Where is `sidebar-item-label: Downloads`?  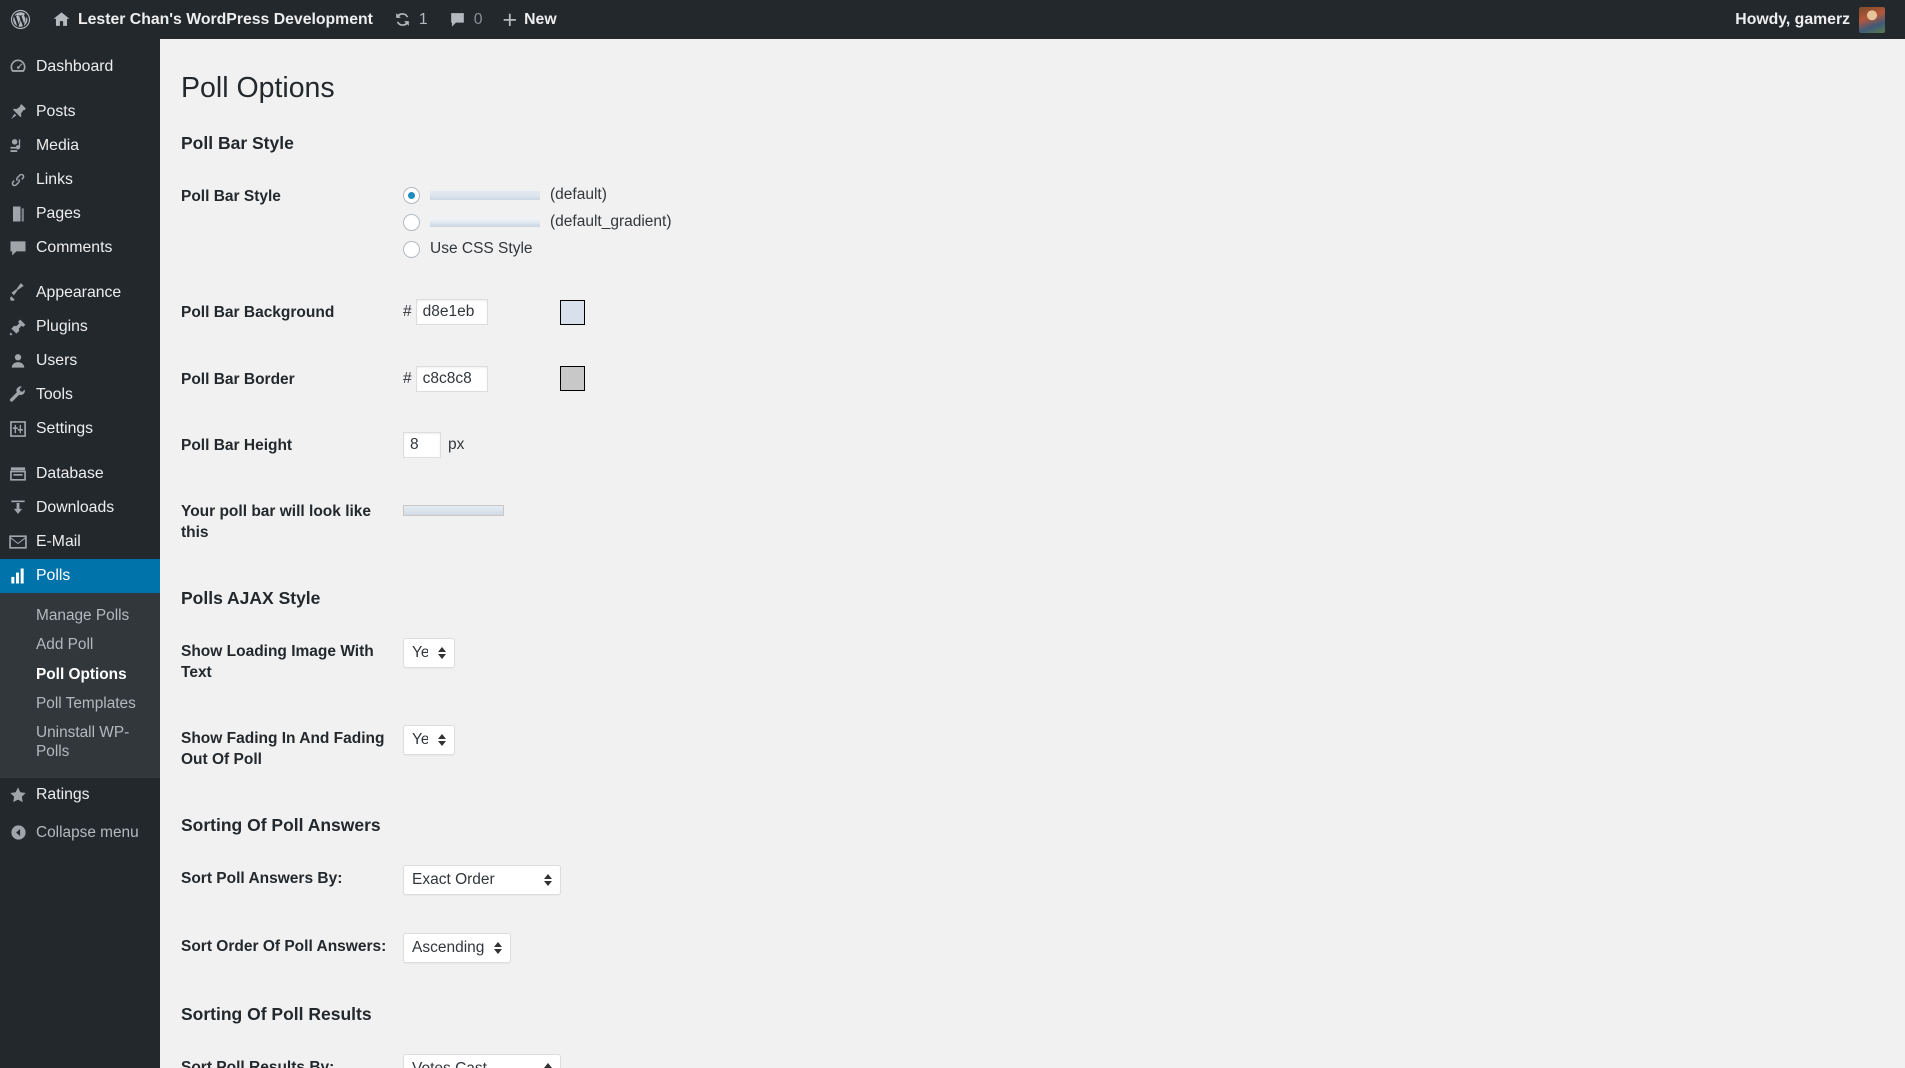 sidebar-item-label: Downloads is located at coordinates (75, 507).